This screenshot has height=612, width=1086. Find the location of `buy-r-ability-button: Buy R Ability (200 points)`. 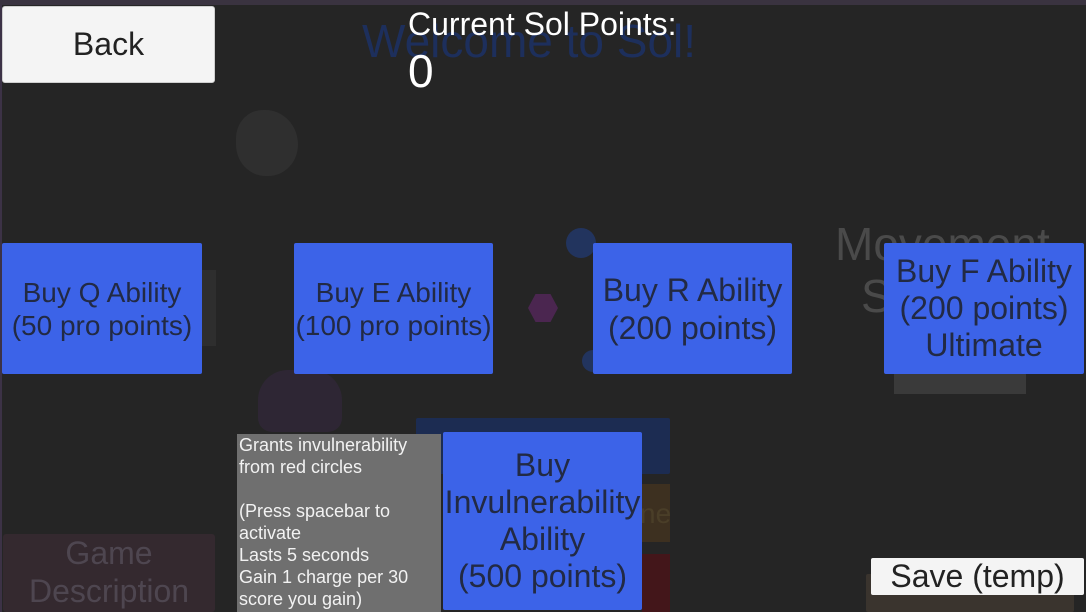

buy-r-ability-button: Buy R Ability (200 points) is located at coordinates (692, 308).